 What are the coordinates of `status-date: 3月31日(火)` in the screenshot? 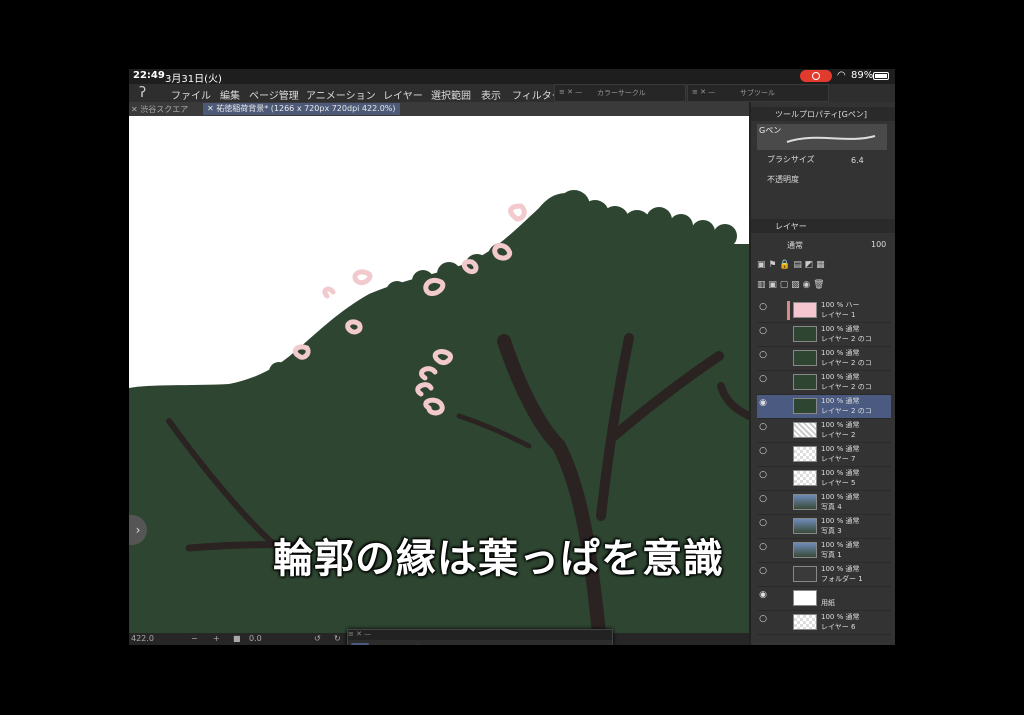 It's located at (193, 79).